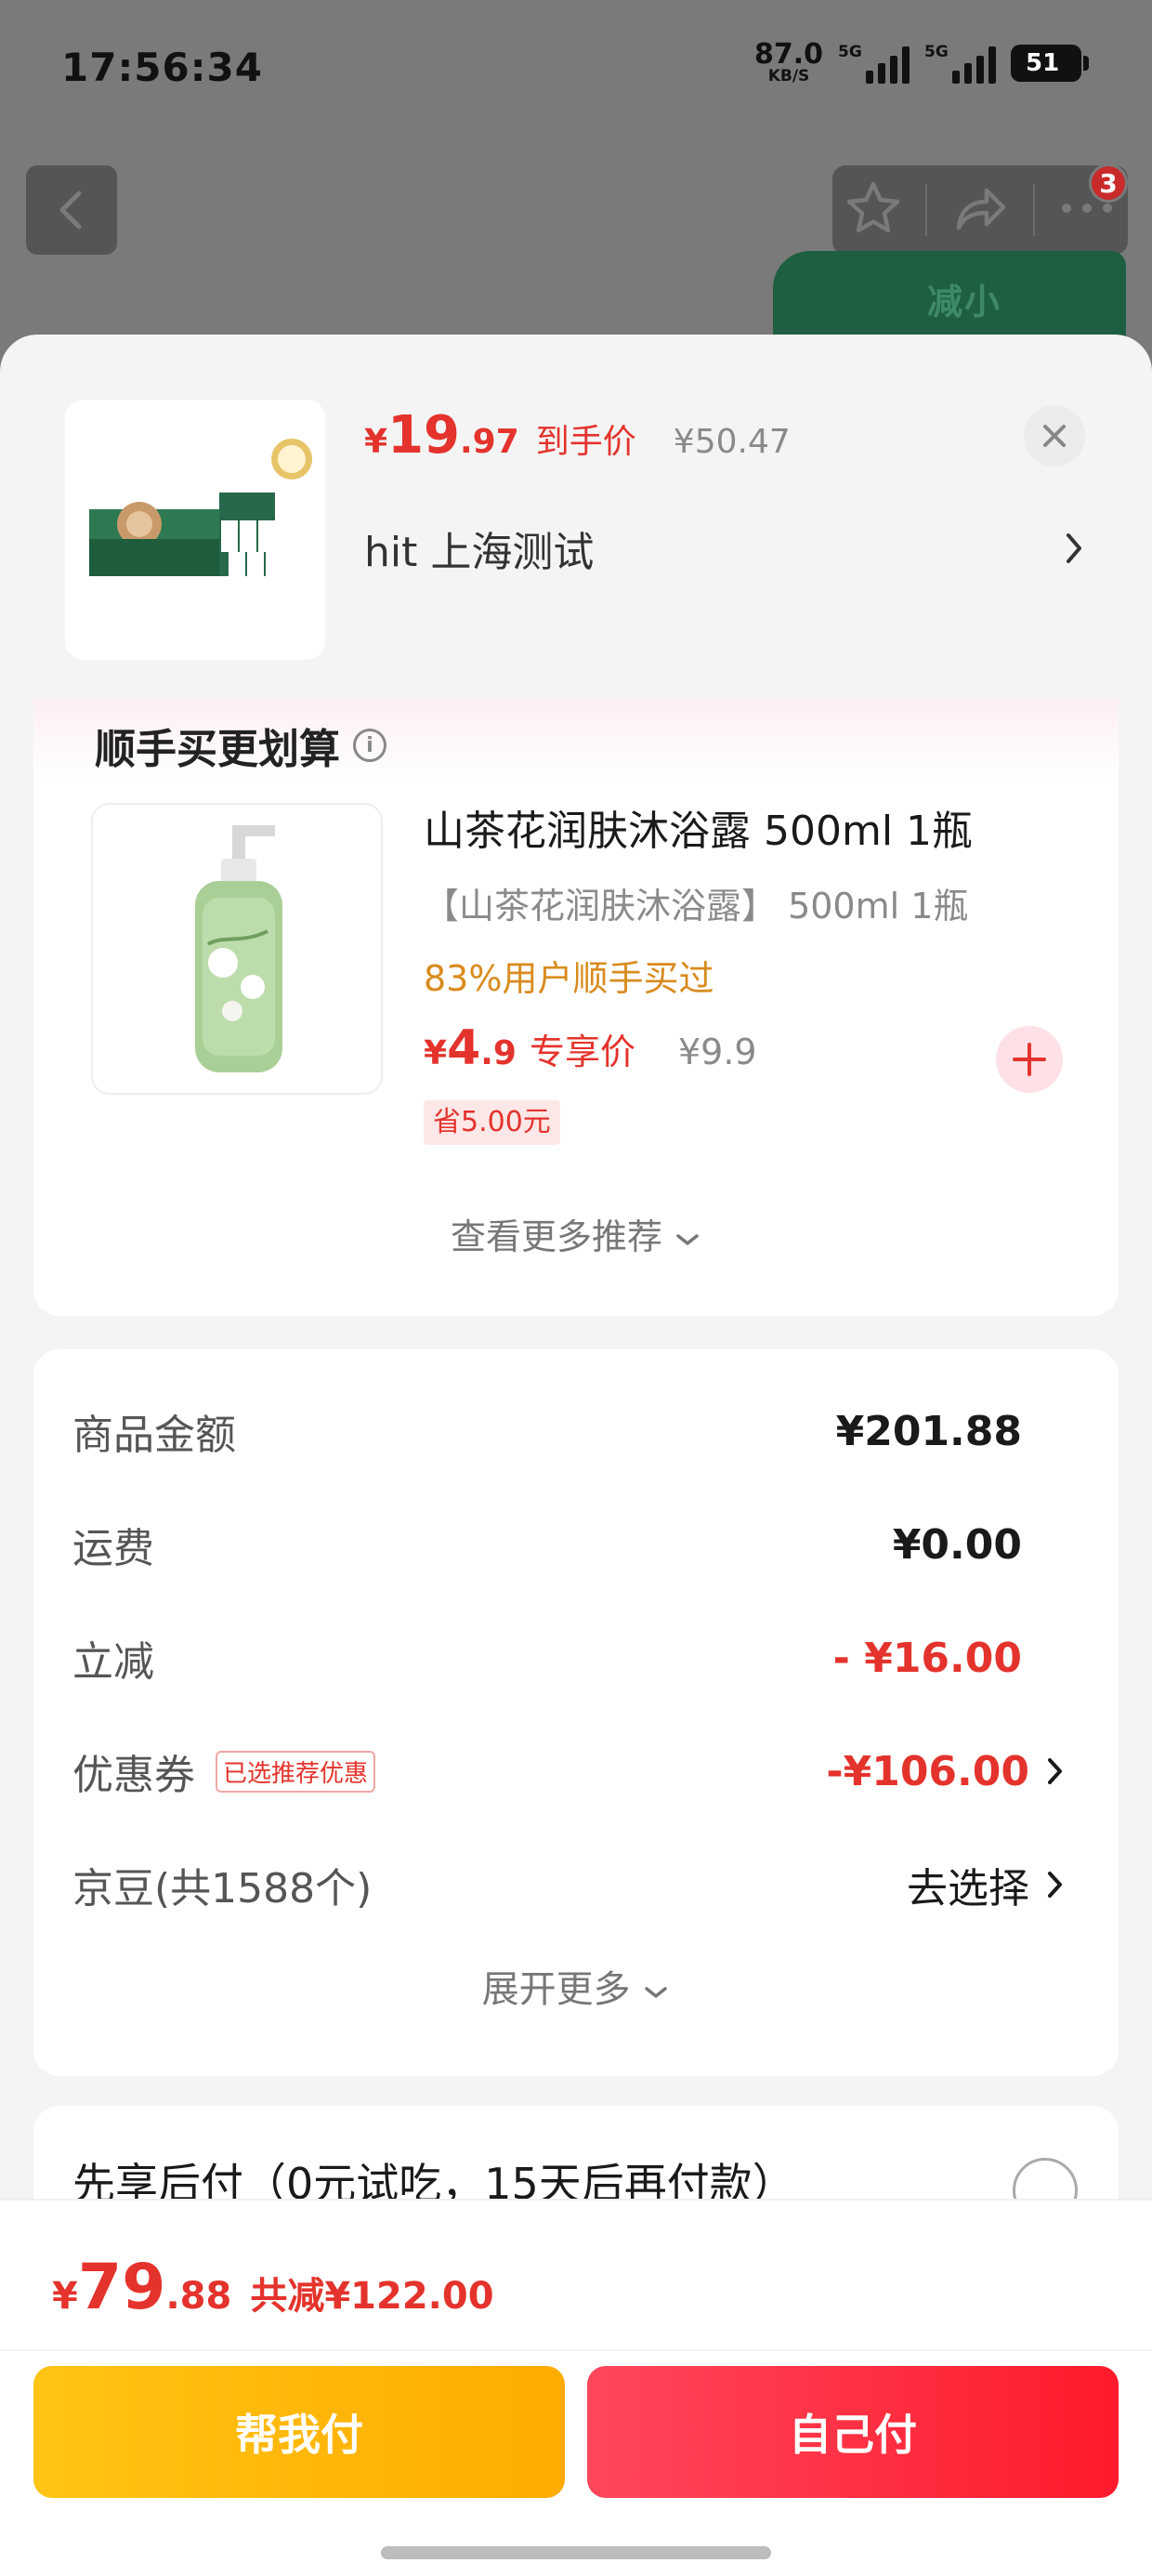 This screenshot has height=2576, width=1152. Describe the element at coordinates (1043, 62) in the screenshot. I see `battery-level: 51` at that location.